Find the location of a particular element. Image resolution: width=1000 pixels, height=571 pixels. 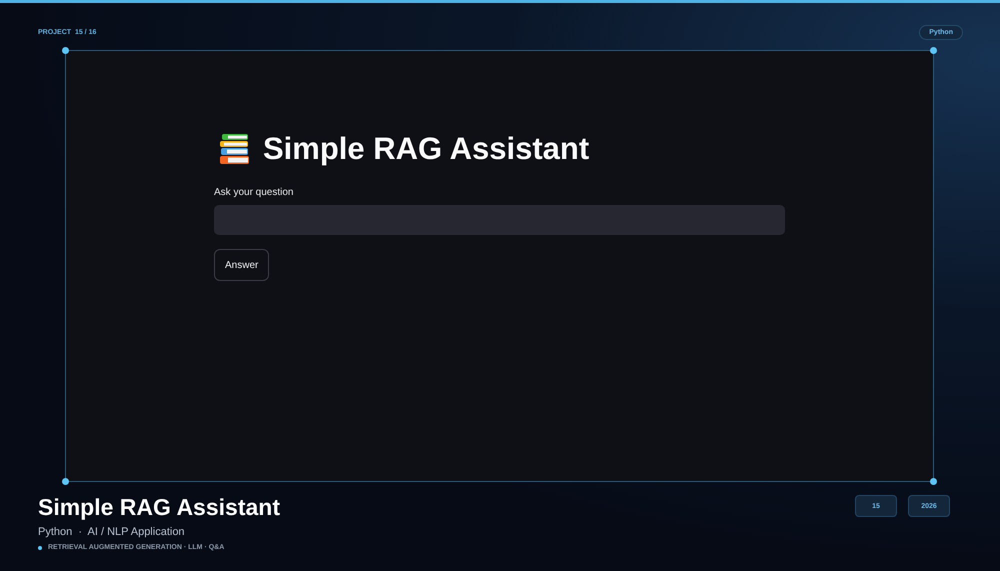

bullet-icon is located at coordinates (40, 548).